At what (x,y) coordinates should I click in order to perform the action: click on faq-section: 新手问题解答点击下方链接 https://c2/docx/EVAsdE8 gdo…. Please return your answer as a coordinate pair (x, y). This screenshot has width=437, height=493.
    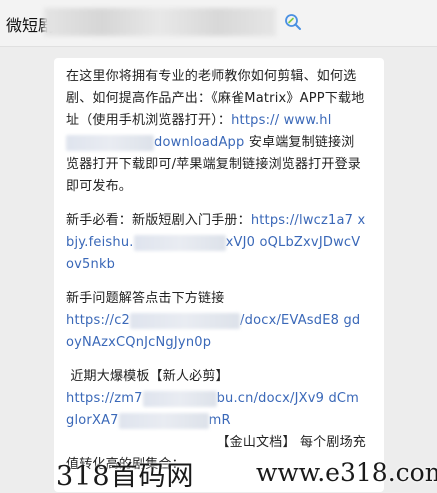
    Looking at the image, I should click on (216, 321).